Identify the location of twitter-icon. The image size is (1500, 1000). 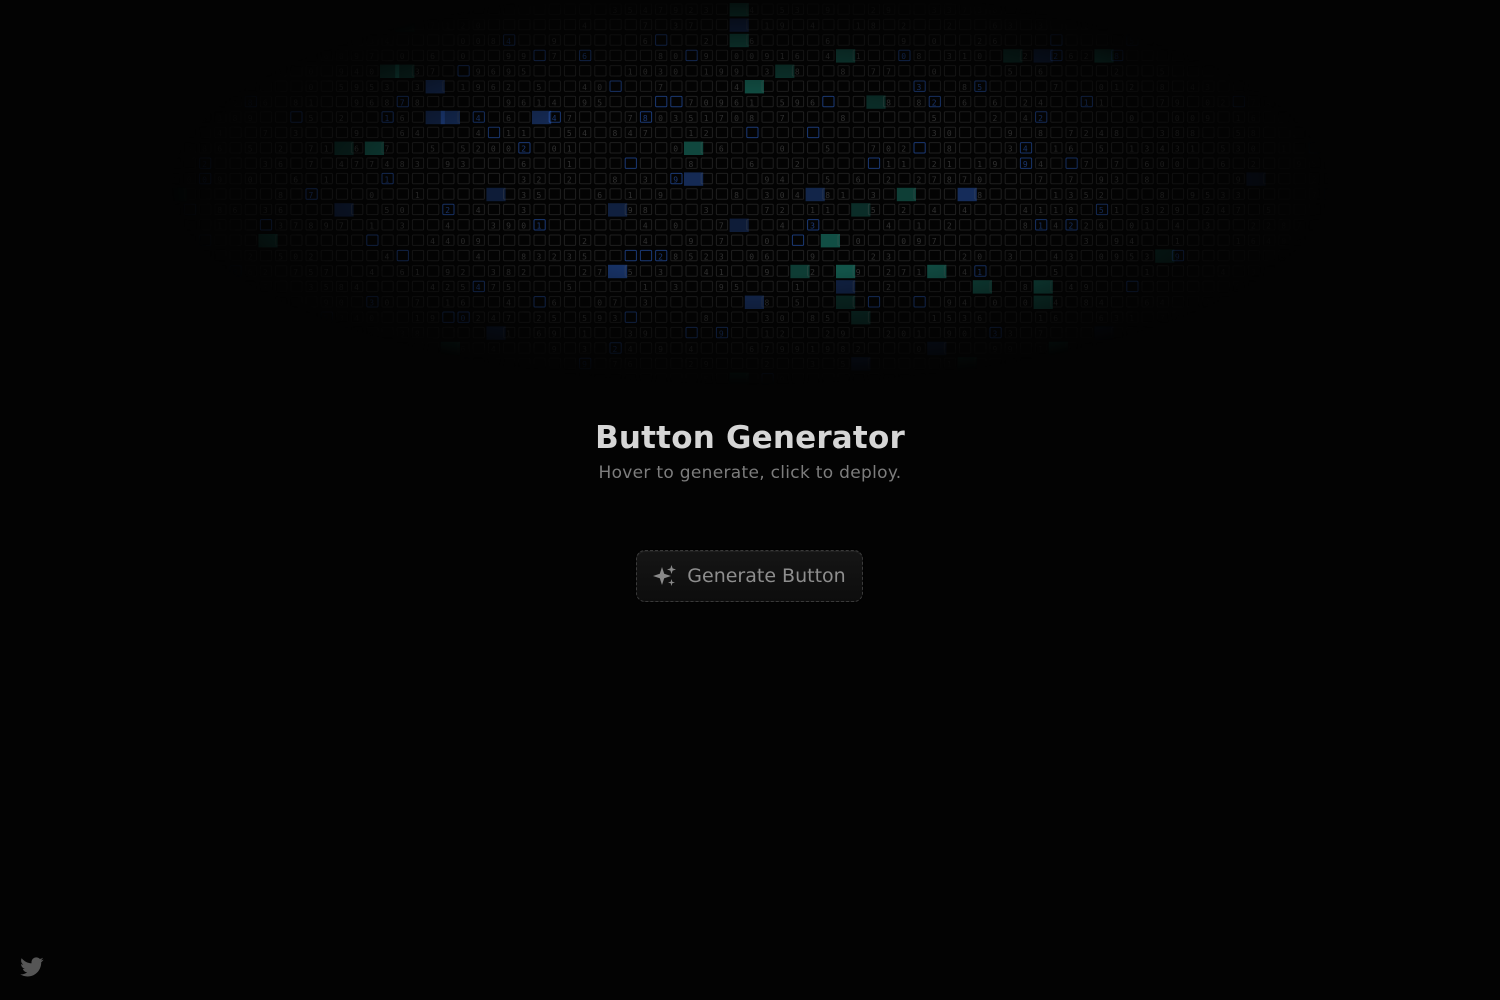
(32, 970).